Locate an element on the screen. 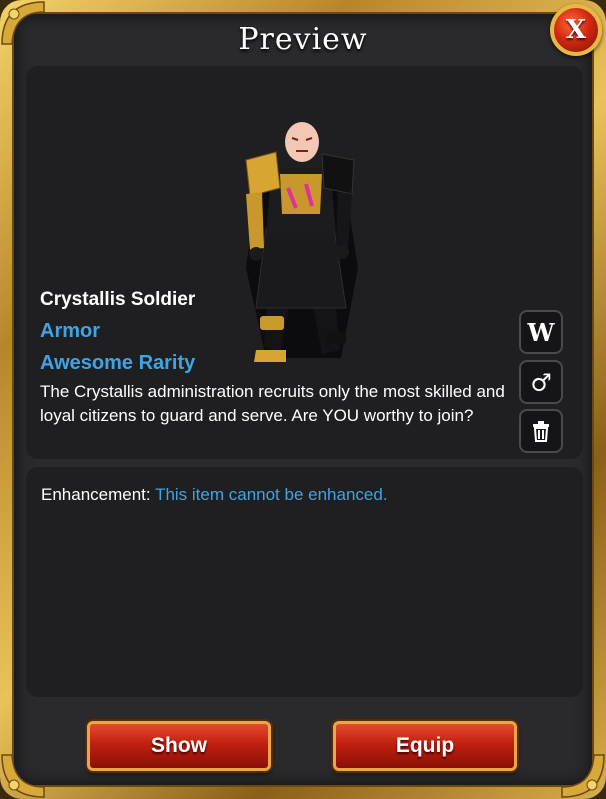  enhancement-label: Enhancement: is located at coordinates (96, 494).